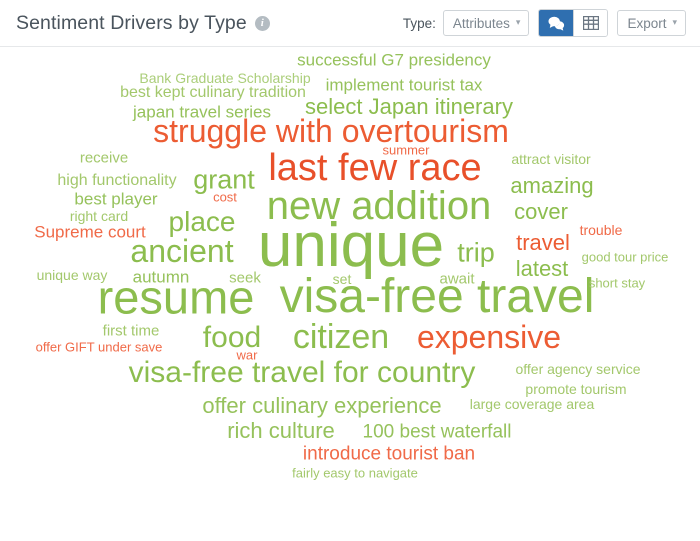 Image resolution: width=700 pixels, height=541 pixels. Describe the element at coordinates (541, 212) in the screenshot. I see `cloud-word: cover` at that location.